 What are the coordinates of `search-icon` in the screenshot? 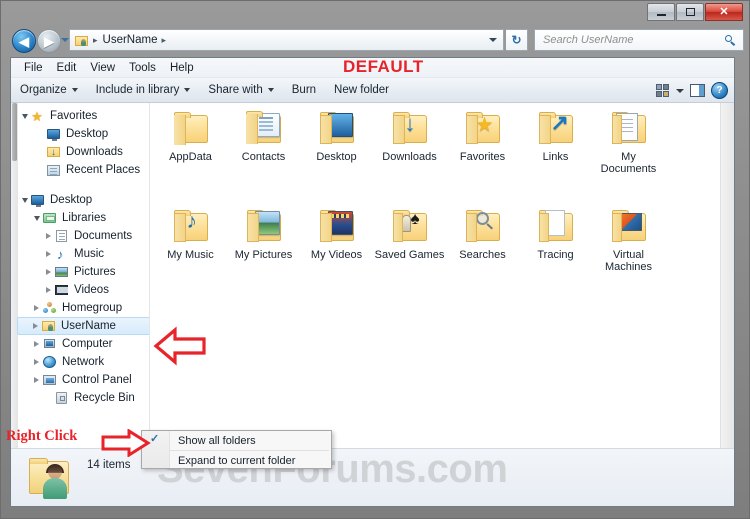 It's located at (730, 40).